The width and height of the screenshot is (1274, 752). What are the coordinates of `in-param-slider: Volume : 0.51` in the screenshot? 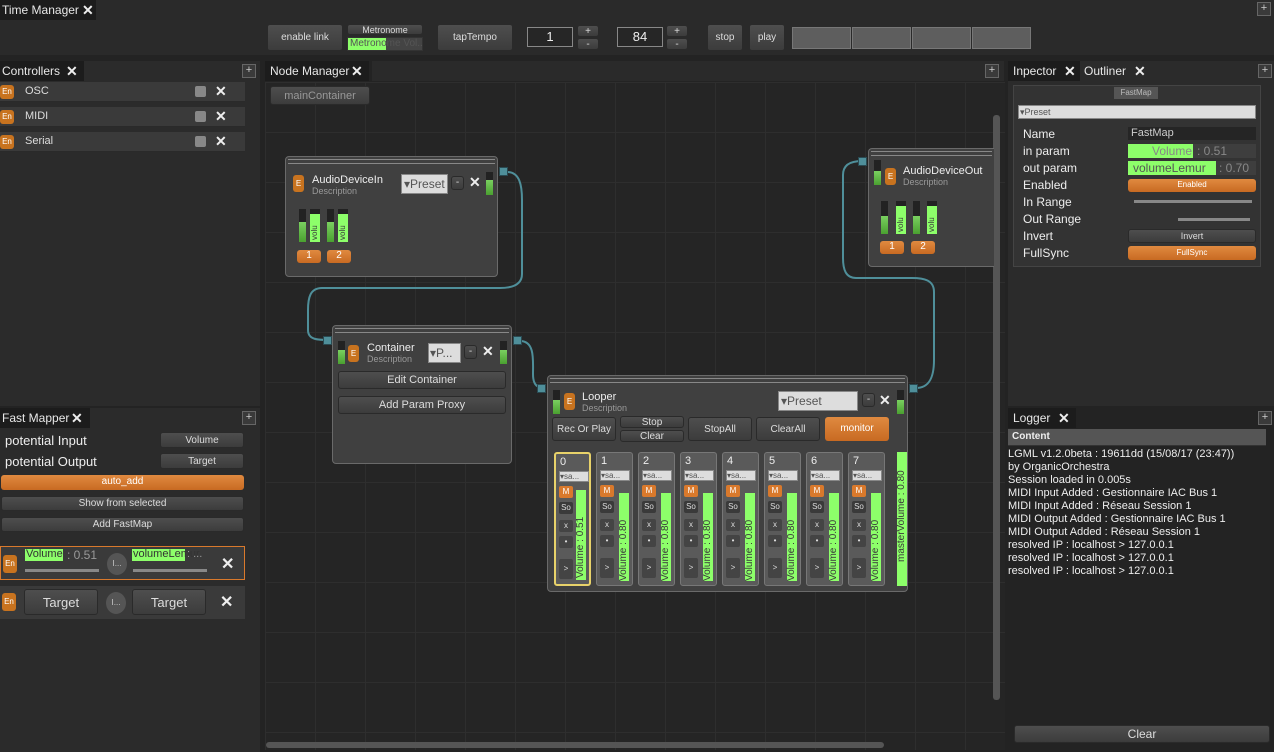 It's located at (1192, 151).